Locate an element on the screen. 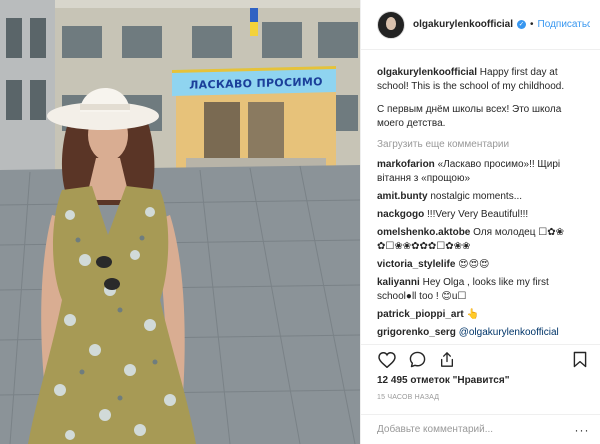 Image resolution: width=600 pixels, height=444 pixels. comment-text: 👆 is located at coordinates (471, 314).